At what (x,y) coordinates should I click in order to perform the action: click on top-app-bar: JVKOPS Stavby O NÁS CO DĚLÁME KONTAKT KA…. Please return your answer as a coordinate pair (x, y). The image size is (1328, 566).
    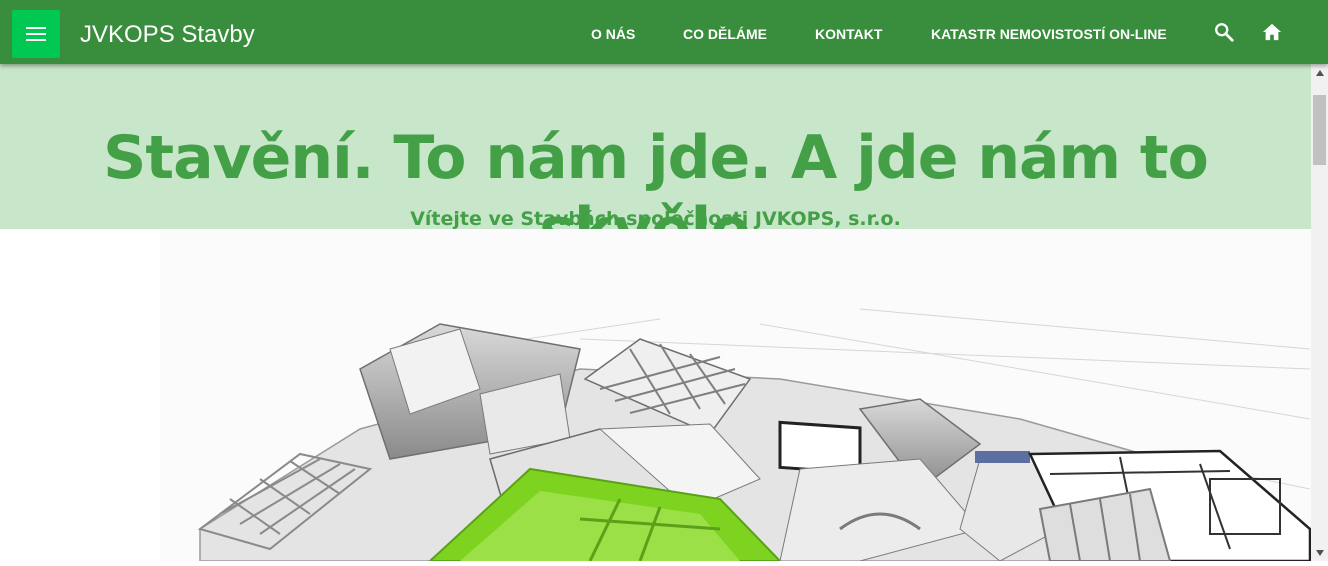
    Looking at the image, I should click on (664, 32).